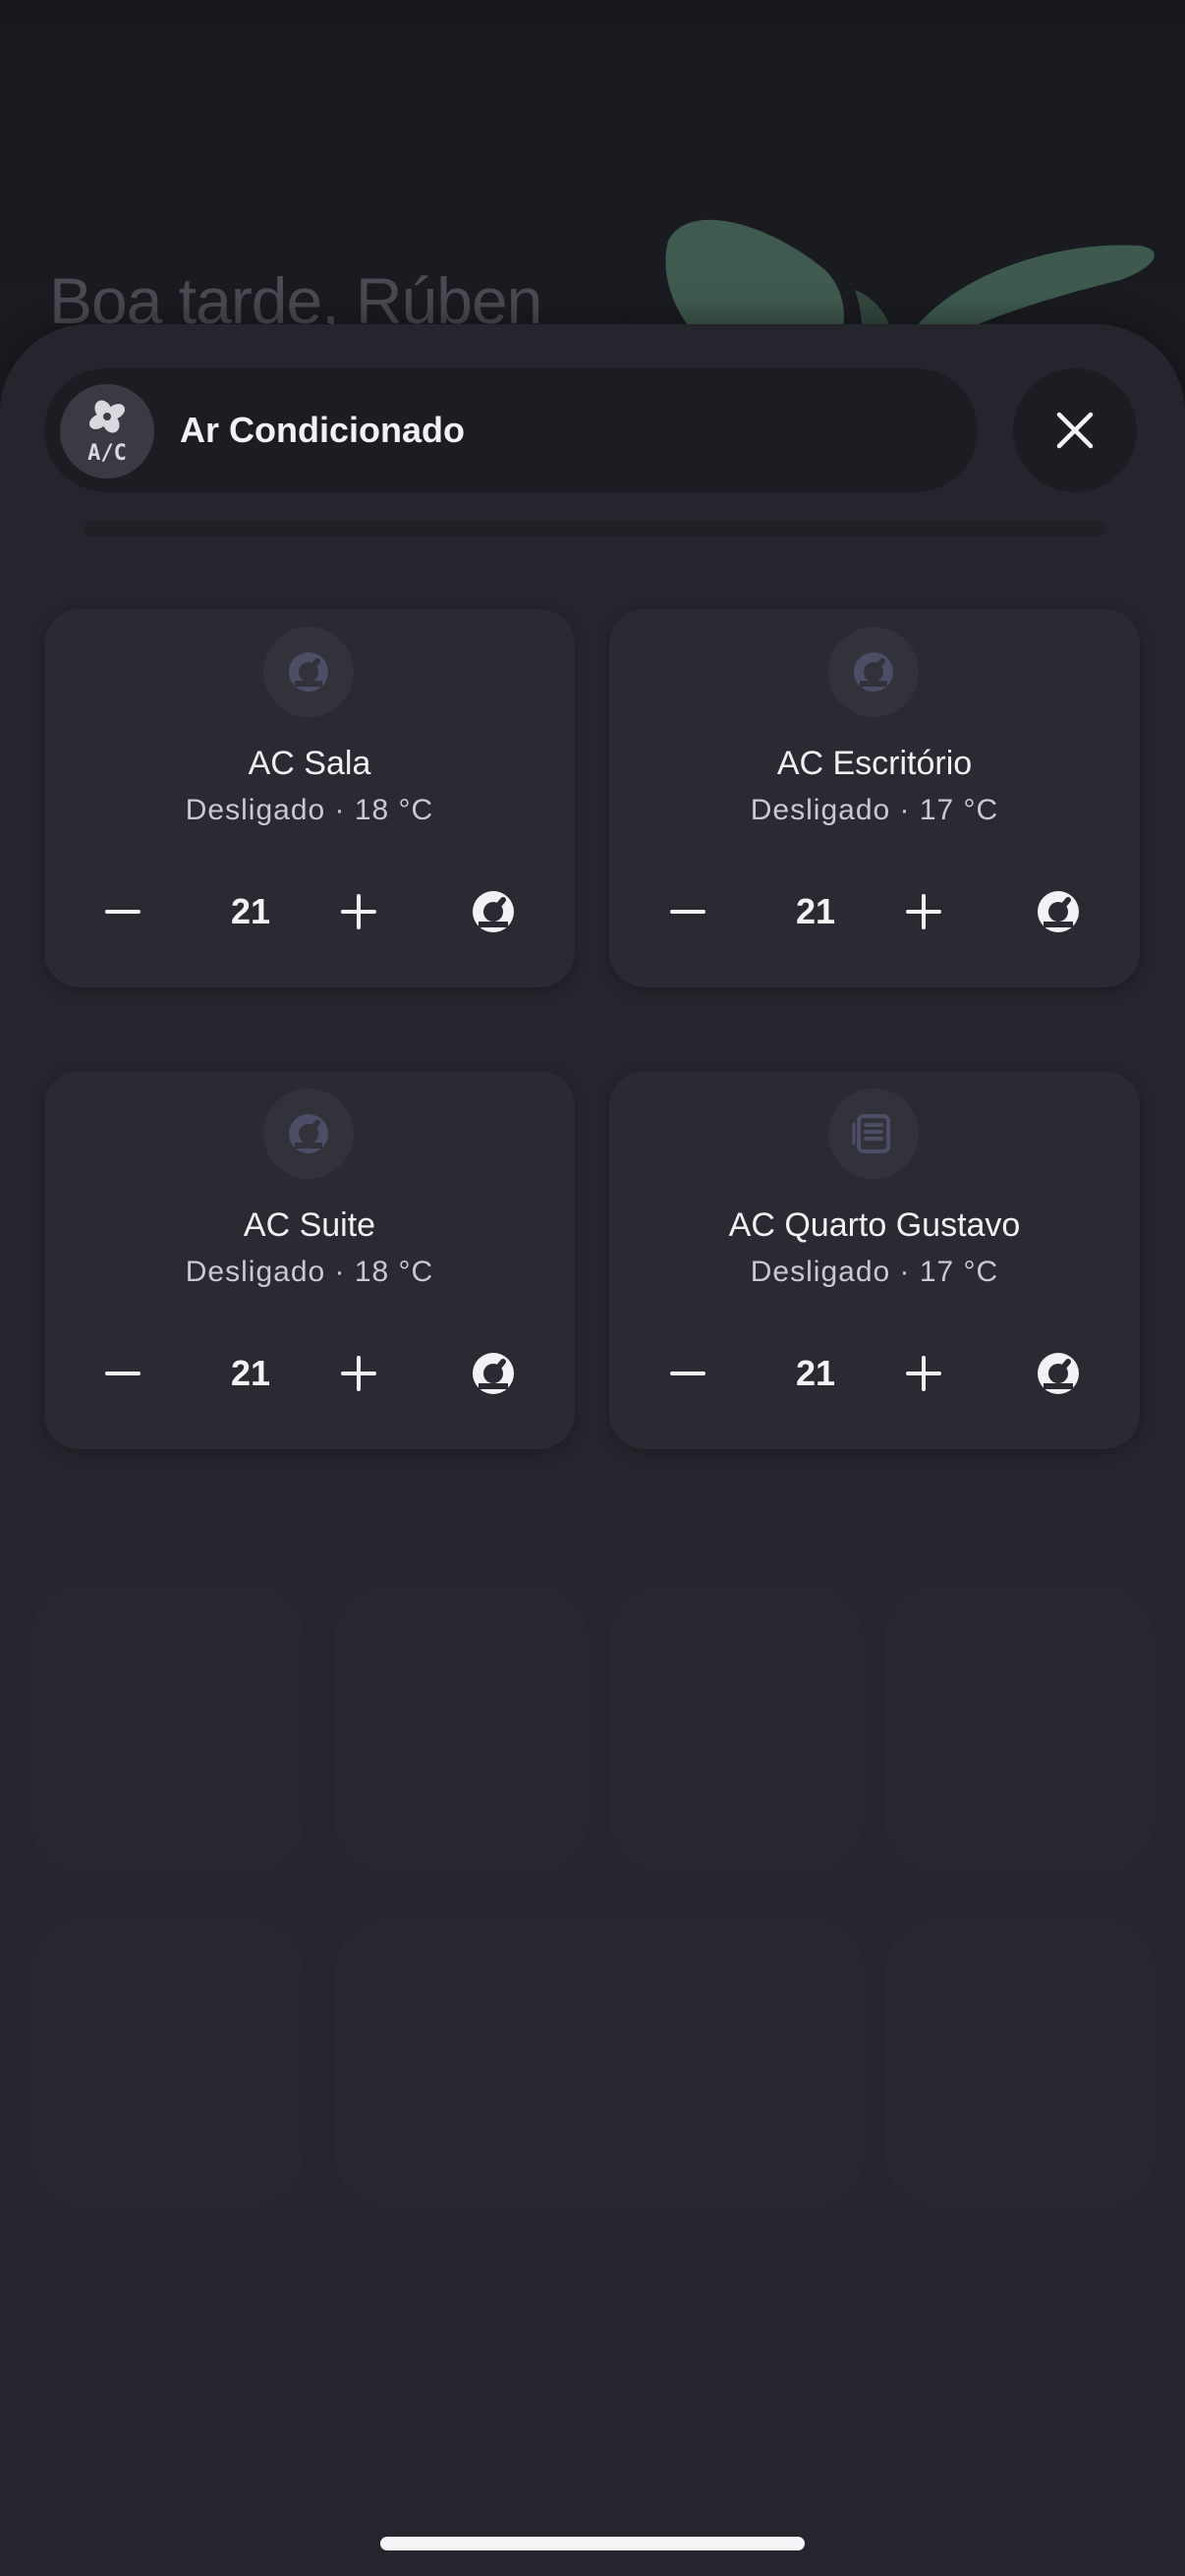 The width and height of the screenshot is (1185, 2576). I want to click on device-name: AC Escritório, so click(875, 763).